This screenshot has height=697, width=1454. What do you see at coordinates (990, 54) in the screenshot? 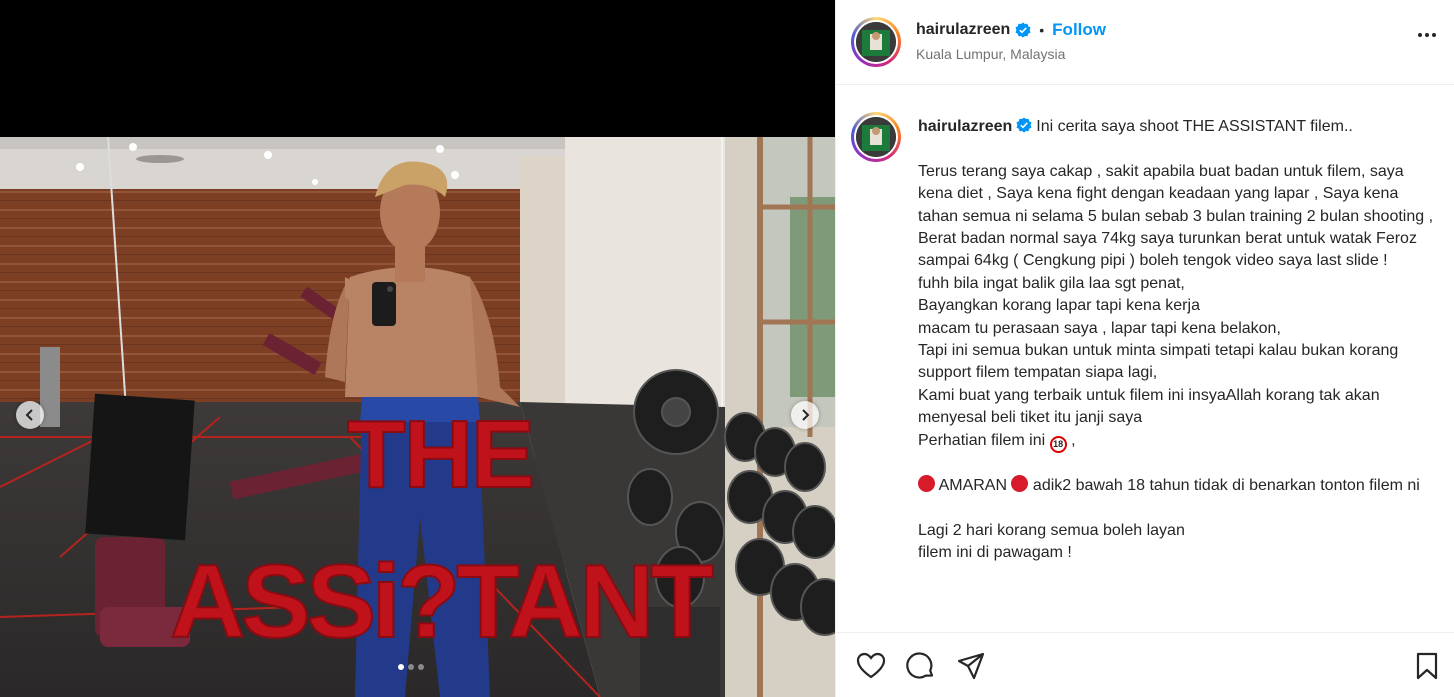
I see `location-link: Kuala Lumpur, Malaysia` at bounding box center [990, 54].